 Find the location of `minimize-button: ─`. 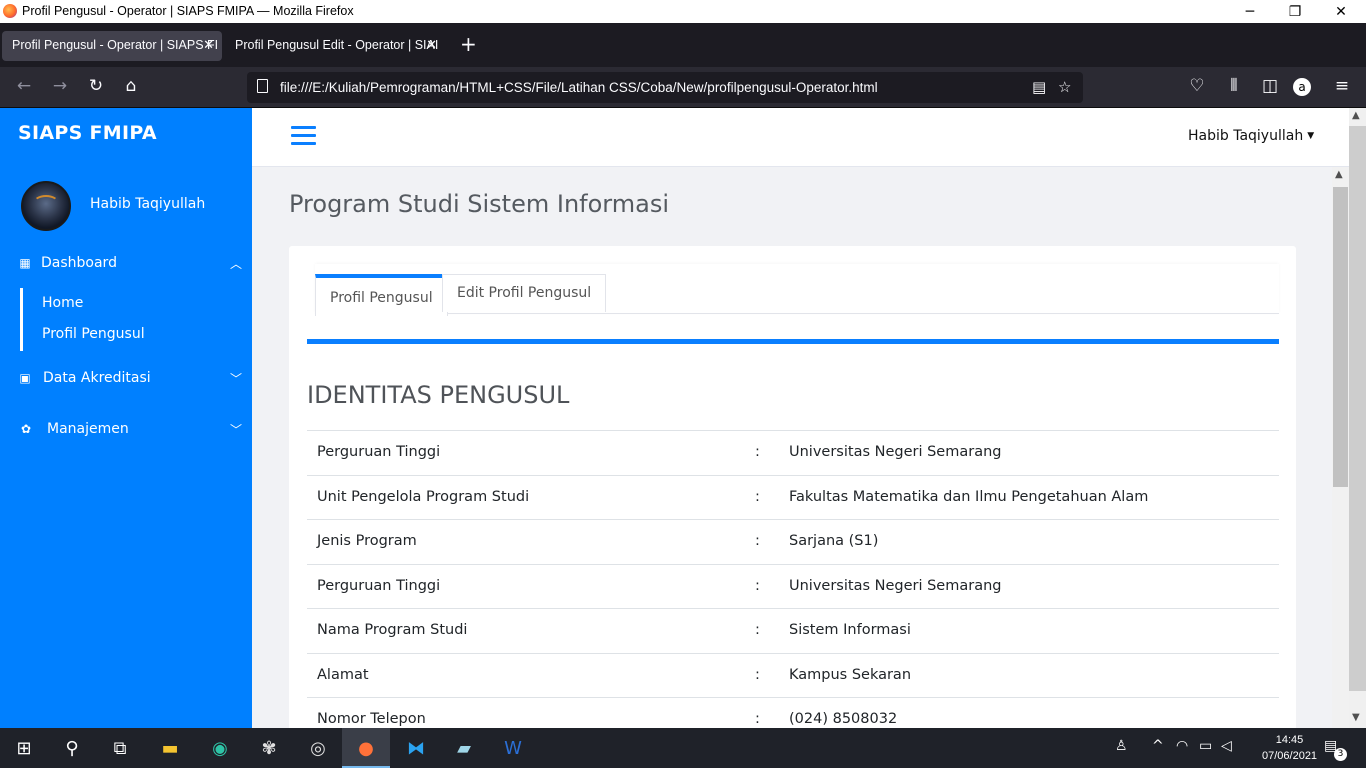

minimize-button: ─ is located at coordinates (1250, 11).